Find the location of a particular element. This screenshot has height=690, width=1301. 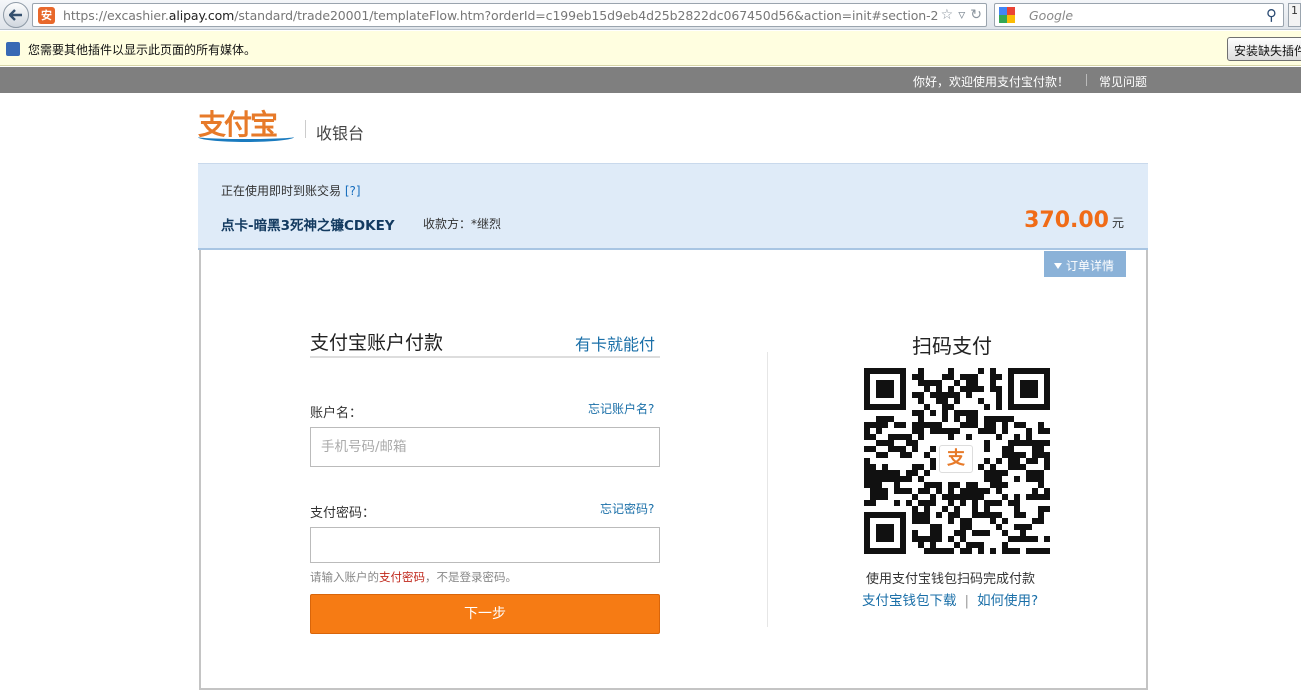

search-bar: Google ⚲ is located at coordinates (1139, 15).